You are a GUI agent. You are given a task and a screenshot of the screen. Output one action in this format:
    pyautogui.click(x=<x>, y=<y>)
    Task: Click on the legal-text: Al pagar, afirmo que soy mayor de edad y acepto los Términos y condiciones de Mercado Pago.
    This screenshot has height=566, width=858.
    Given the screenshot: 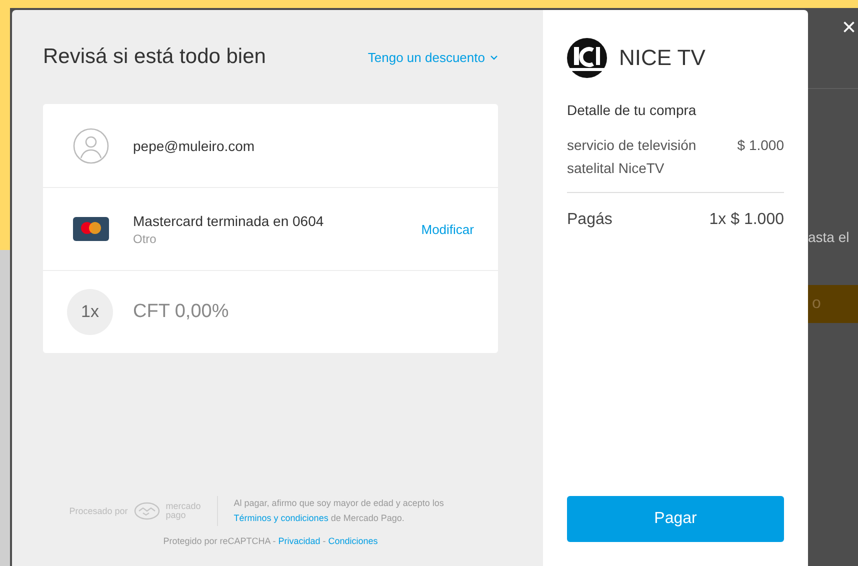 What is the action you would take?
    pyautogui.click(x=339, y=511)
    